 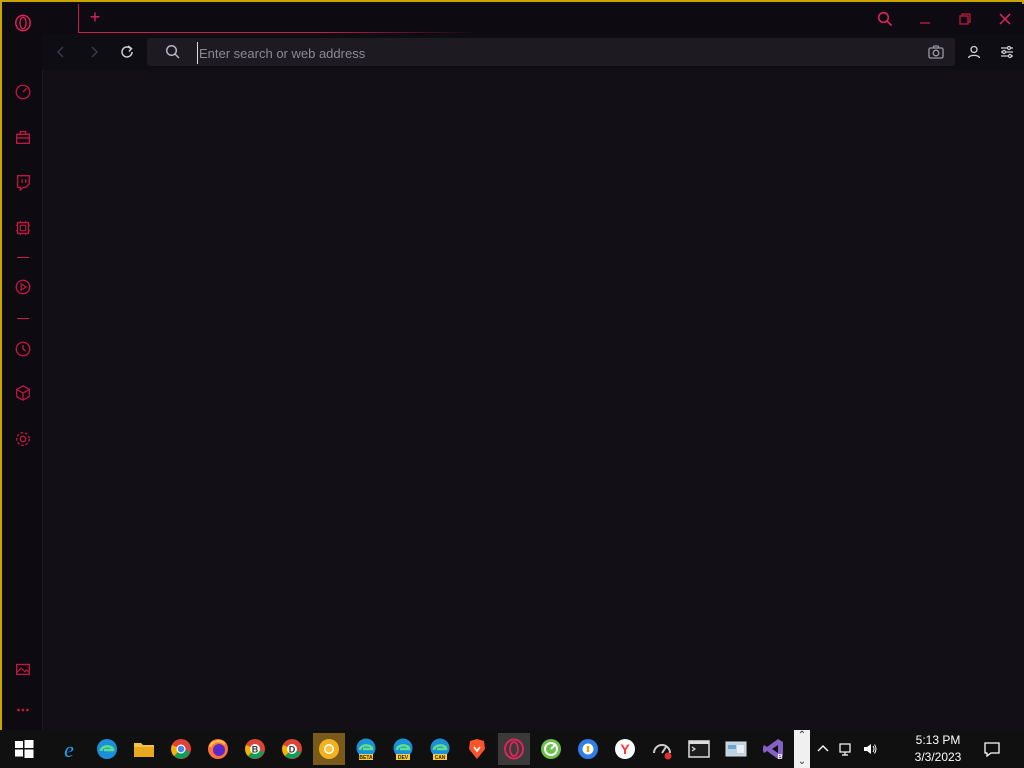 I want to click on chrome-icon, so click(x=181, y=749).